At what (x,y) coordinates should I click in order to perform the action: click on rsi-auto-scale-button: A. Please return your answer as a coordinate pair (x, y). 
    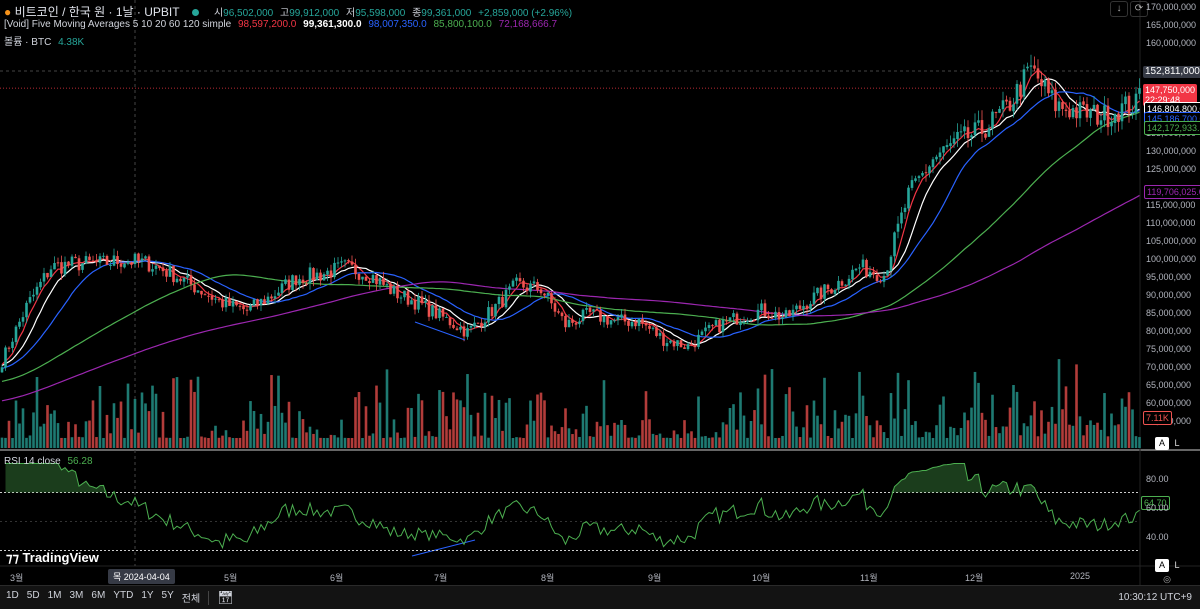
    Looking at the image, I should click on (1162, 565).